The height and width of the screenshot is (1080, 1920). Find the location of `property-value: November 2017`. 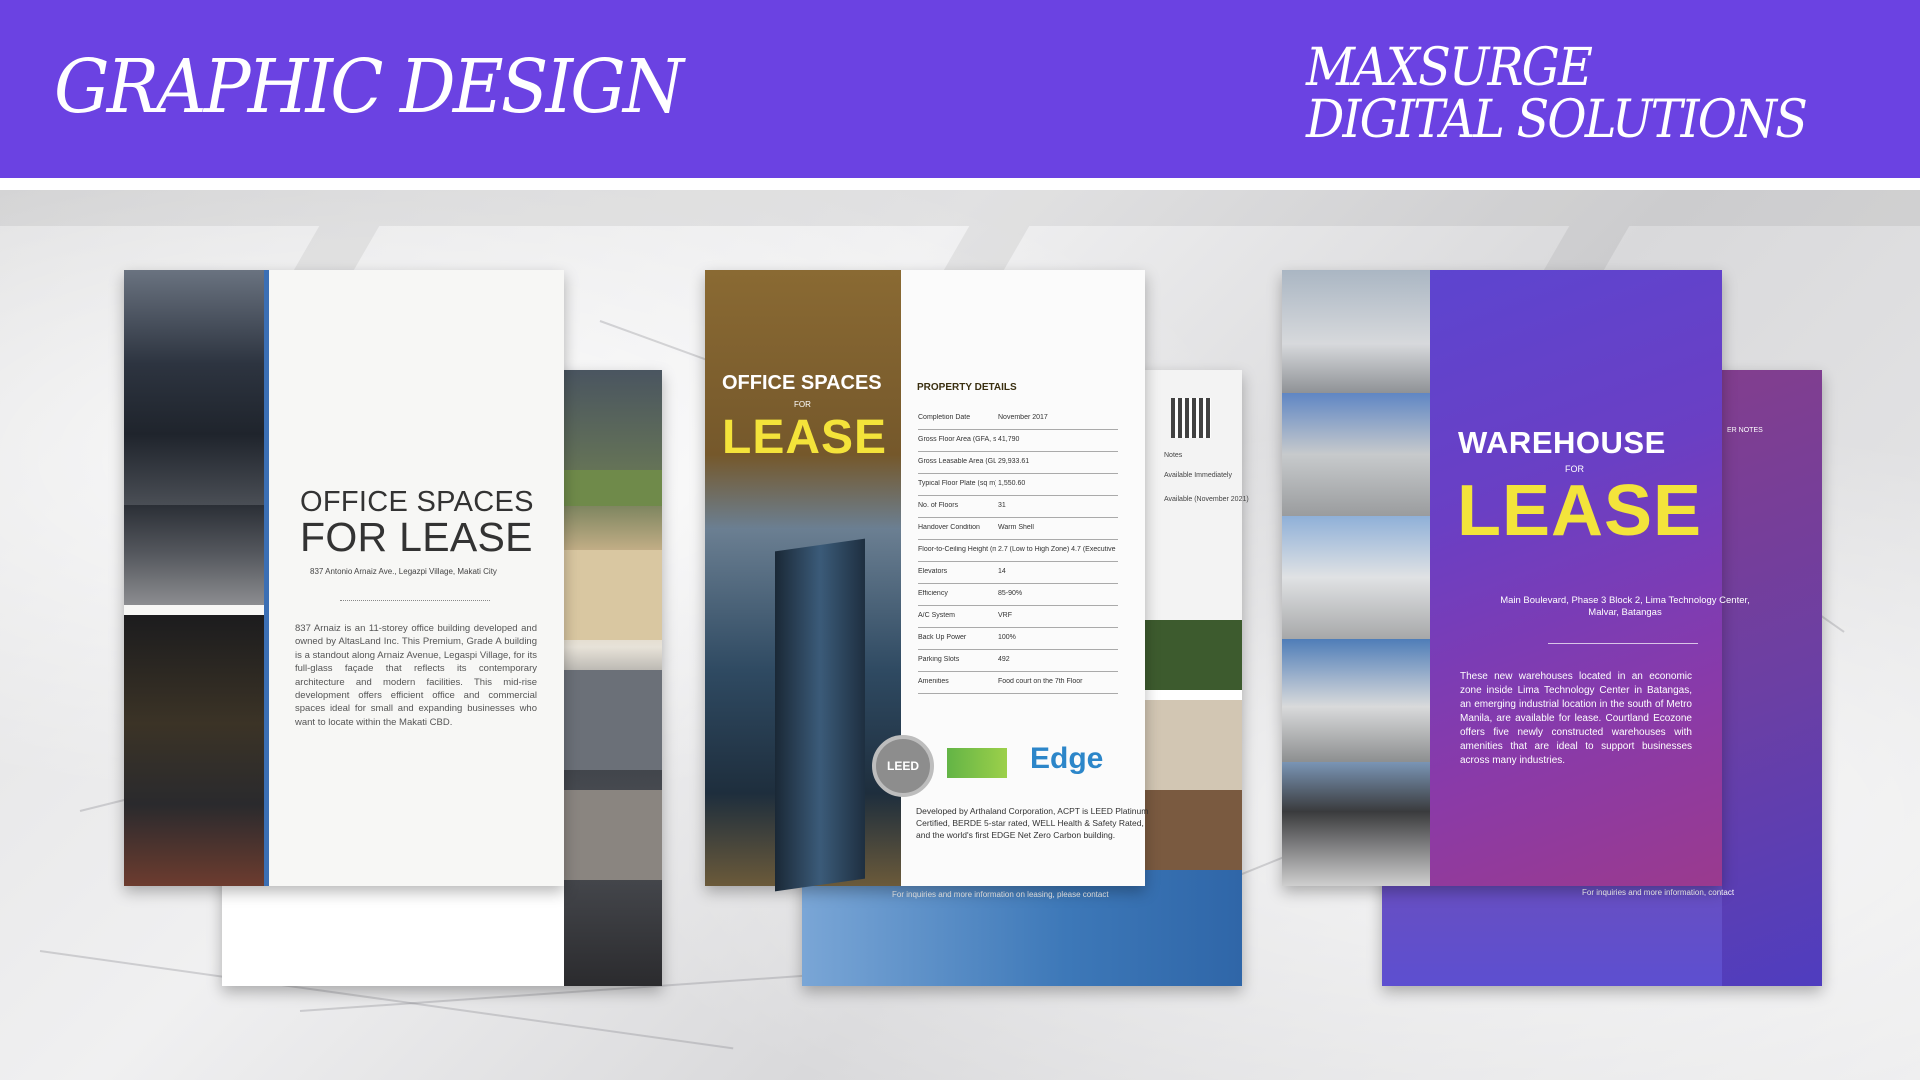

property-value: November 2017 is located at coordinates (1023, 417).